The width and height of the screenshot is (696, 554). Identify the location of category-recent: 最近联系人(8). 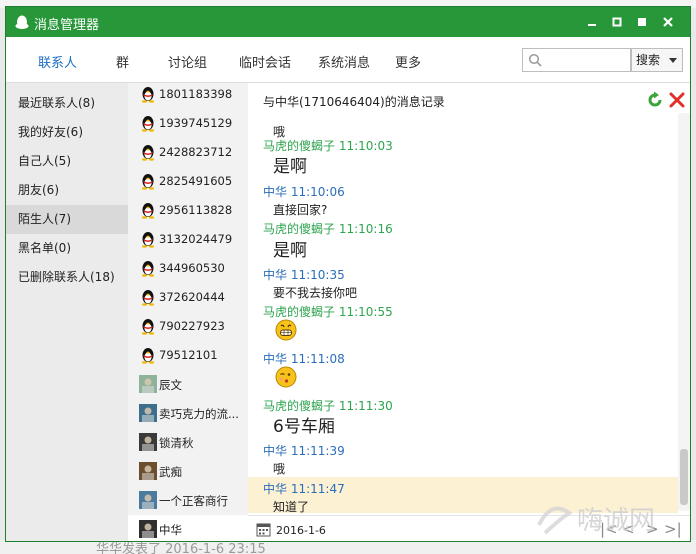
(67, 103).